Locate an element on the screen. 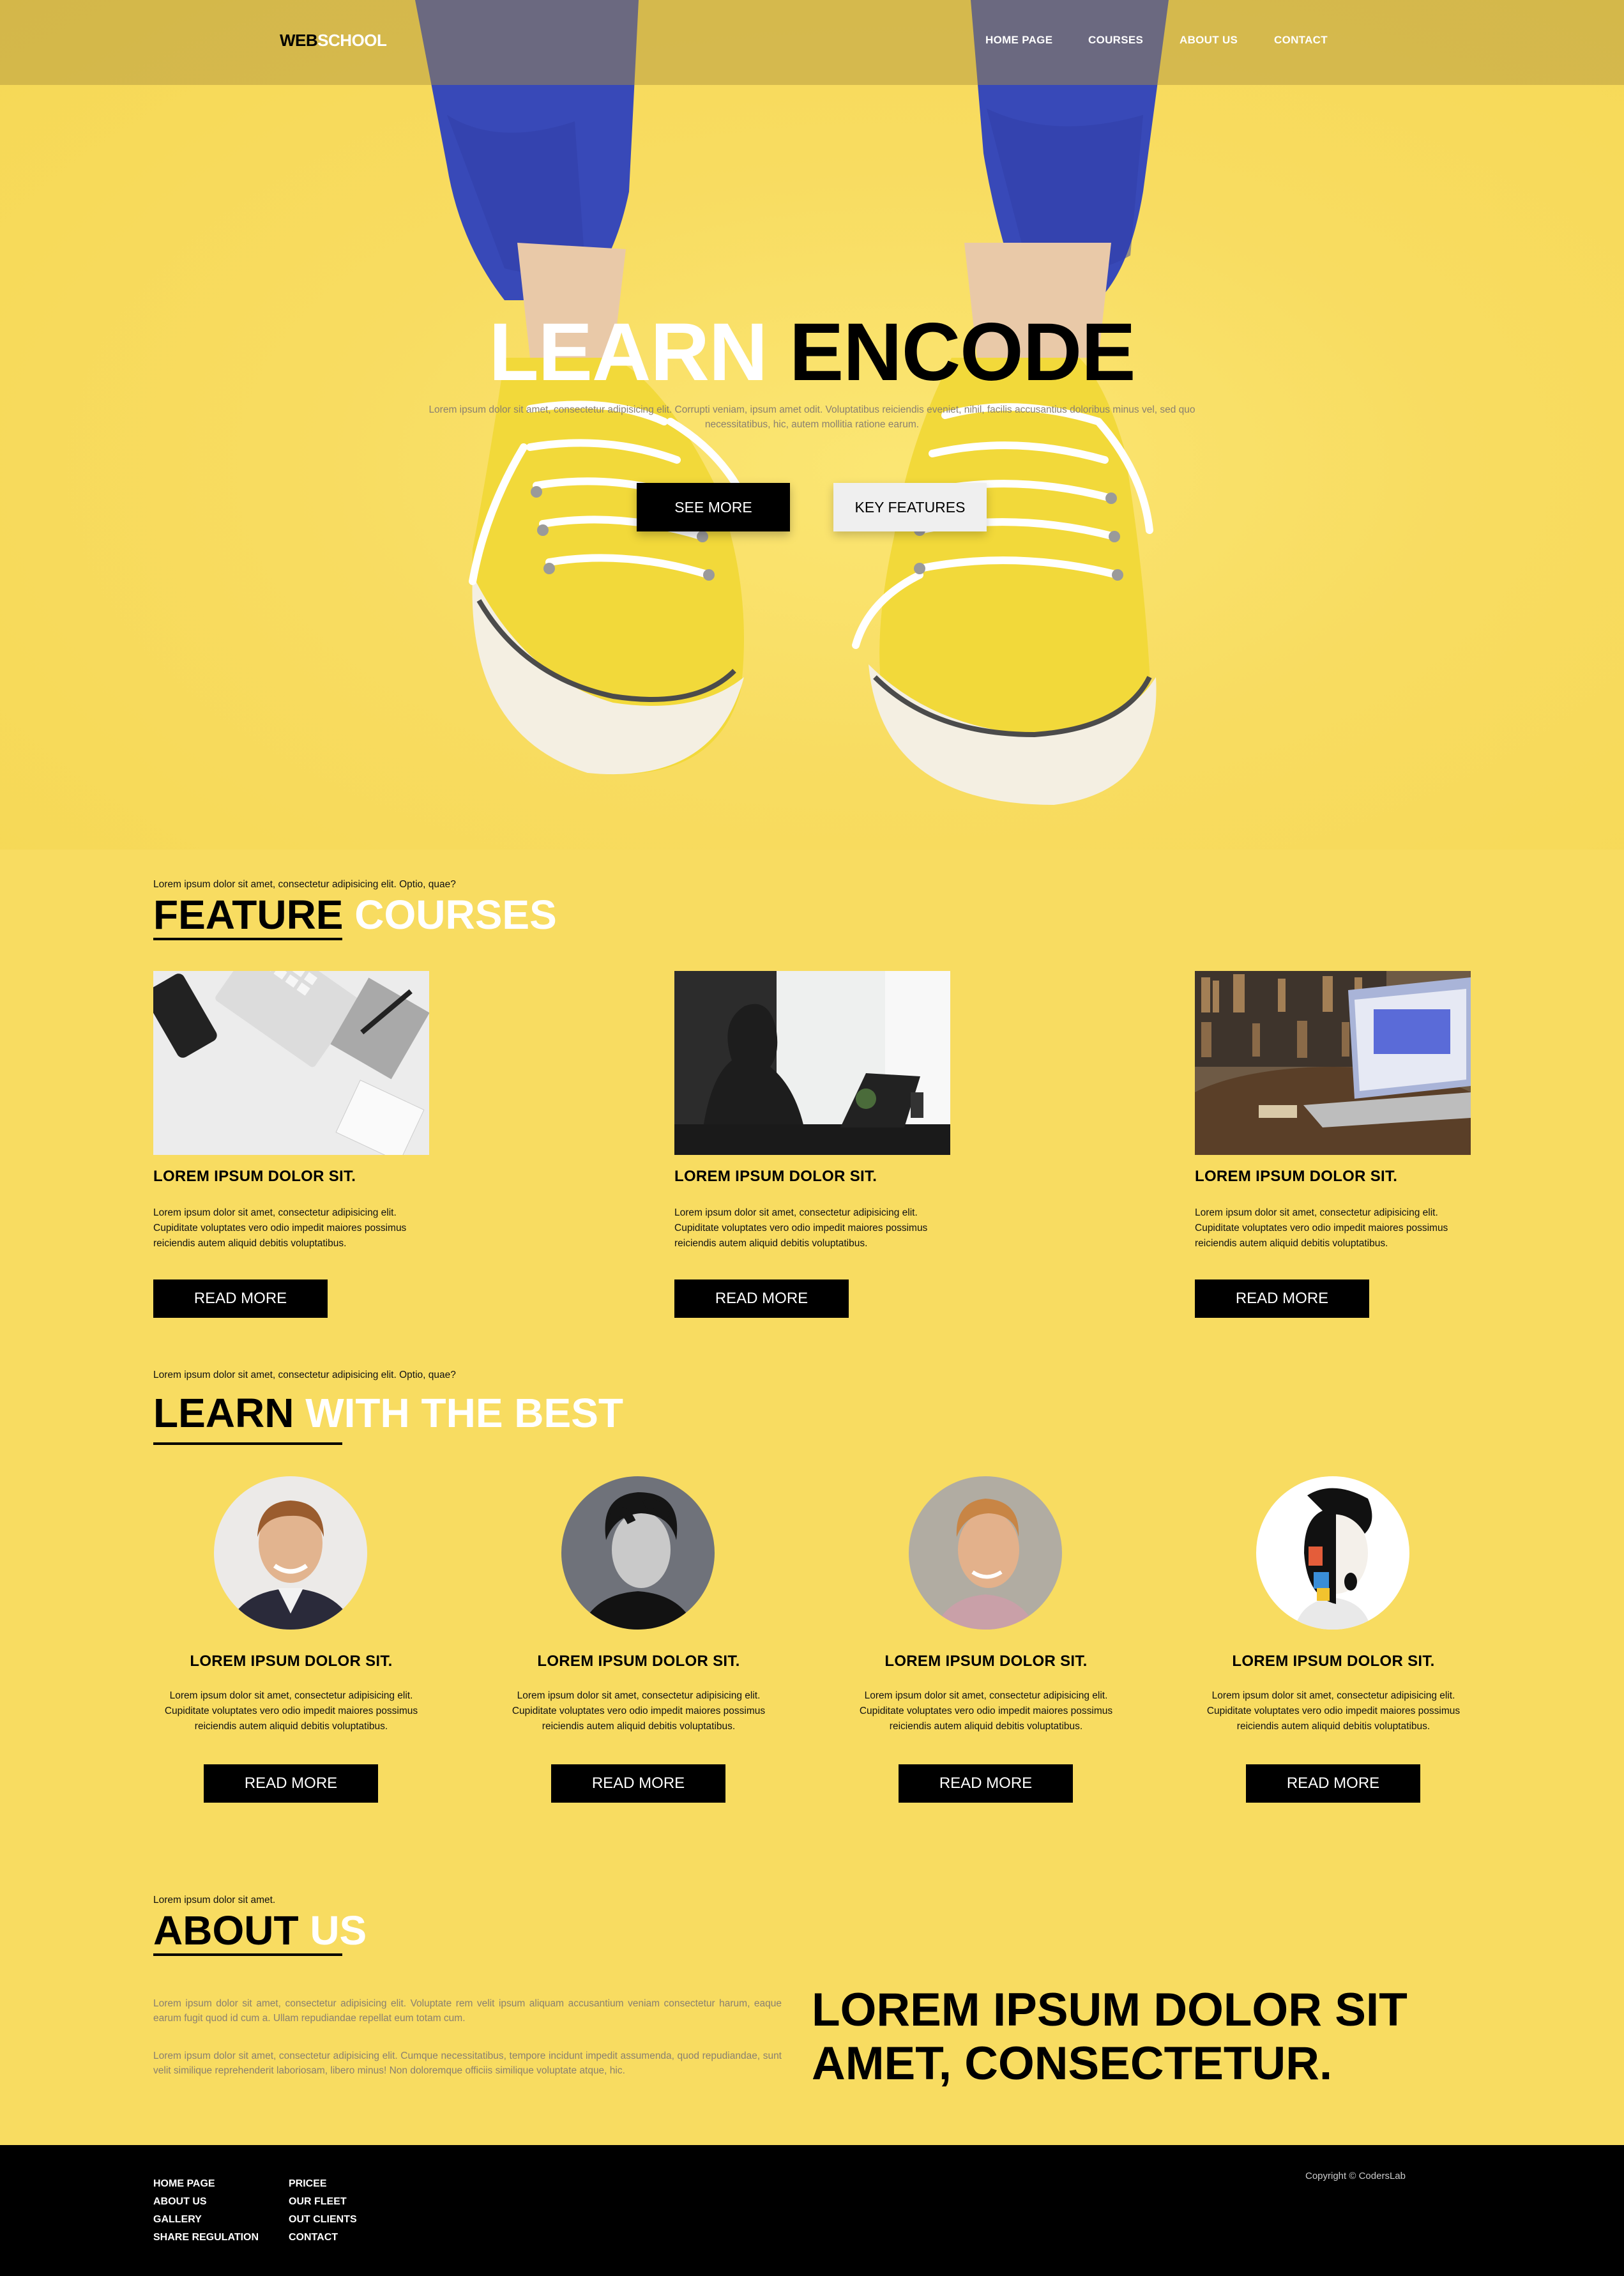 The height and width of the screenshot is (2276, 1624). footer-link-about: ABOUT US is located at coordinates (180, 2202).